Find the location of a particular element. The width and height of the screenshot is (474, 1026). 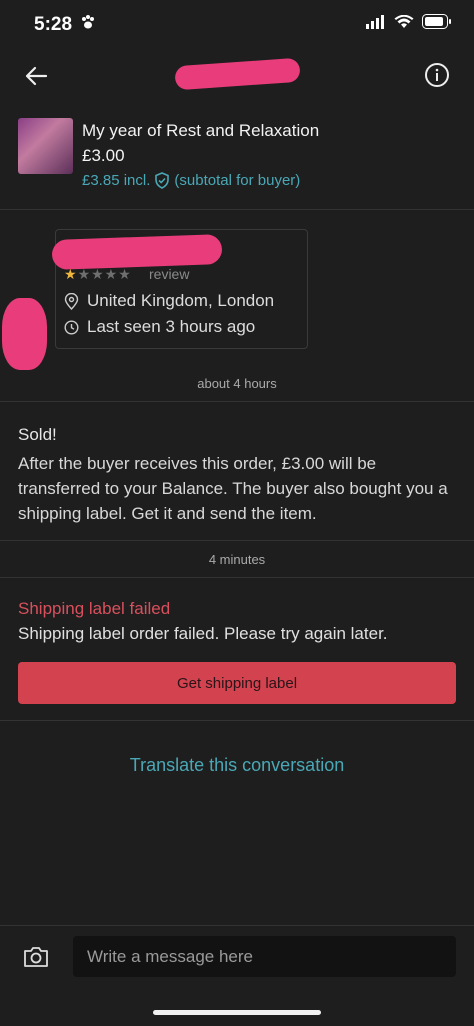

info-icon is located at coordinates (437, 75).